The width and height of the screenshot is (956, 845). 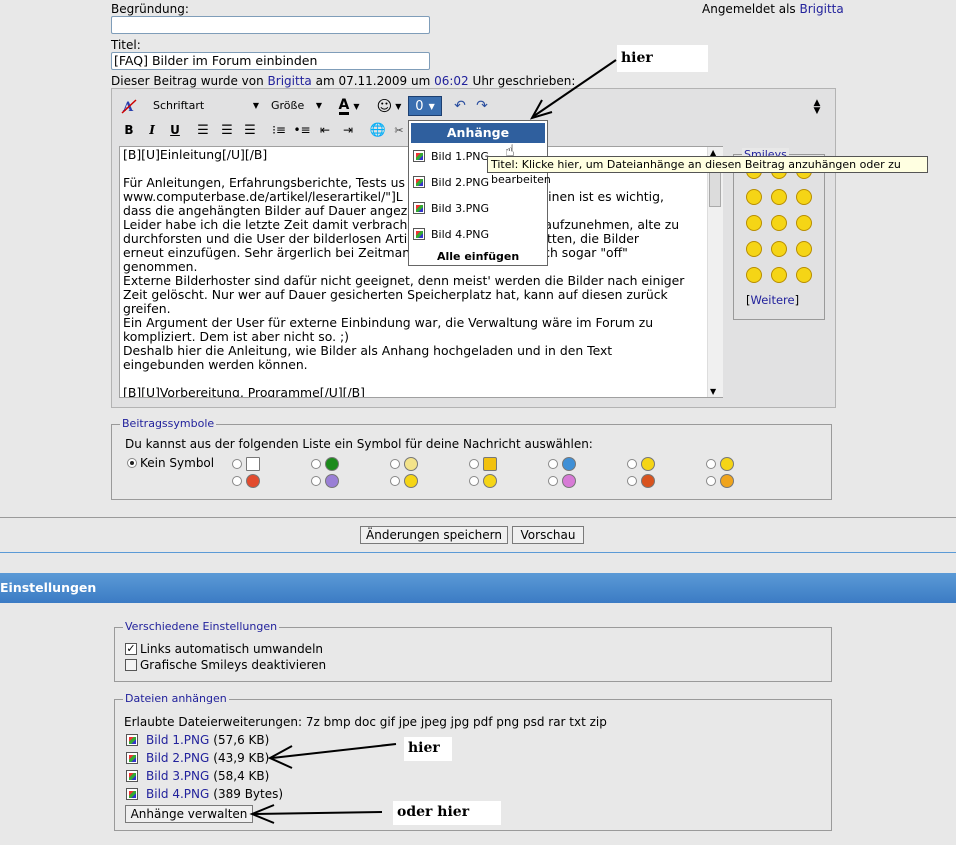 What do you see at coordinates (460, 106) in the screenshot?
I see `undo-icon: ↶` at bounding box center [460, 106].